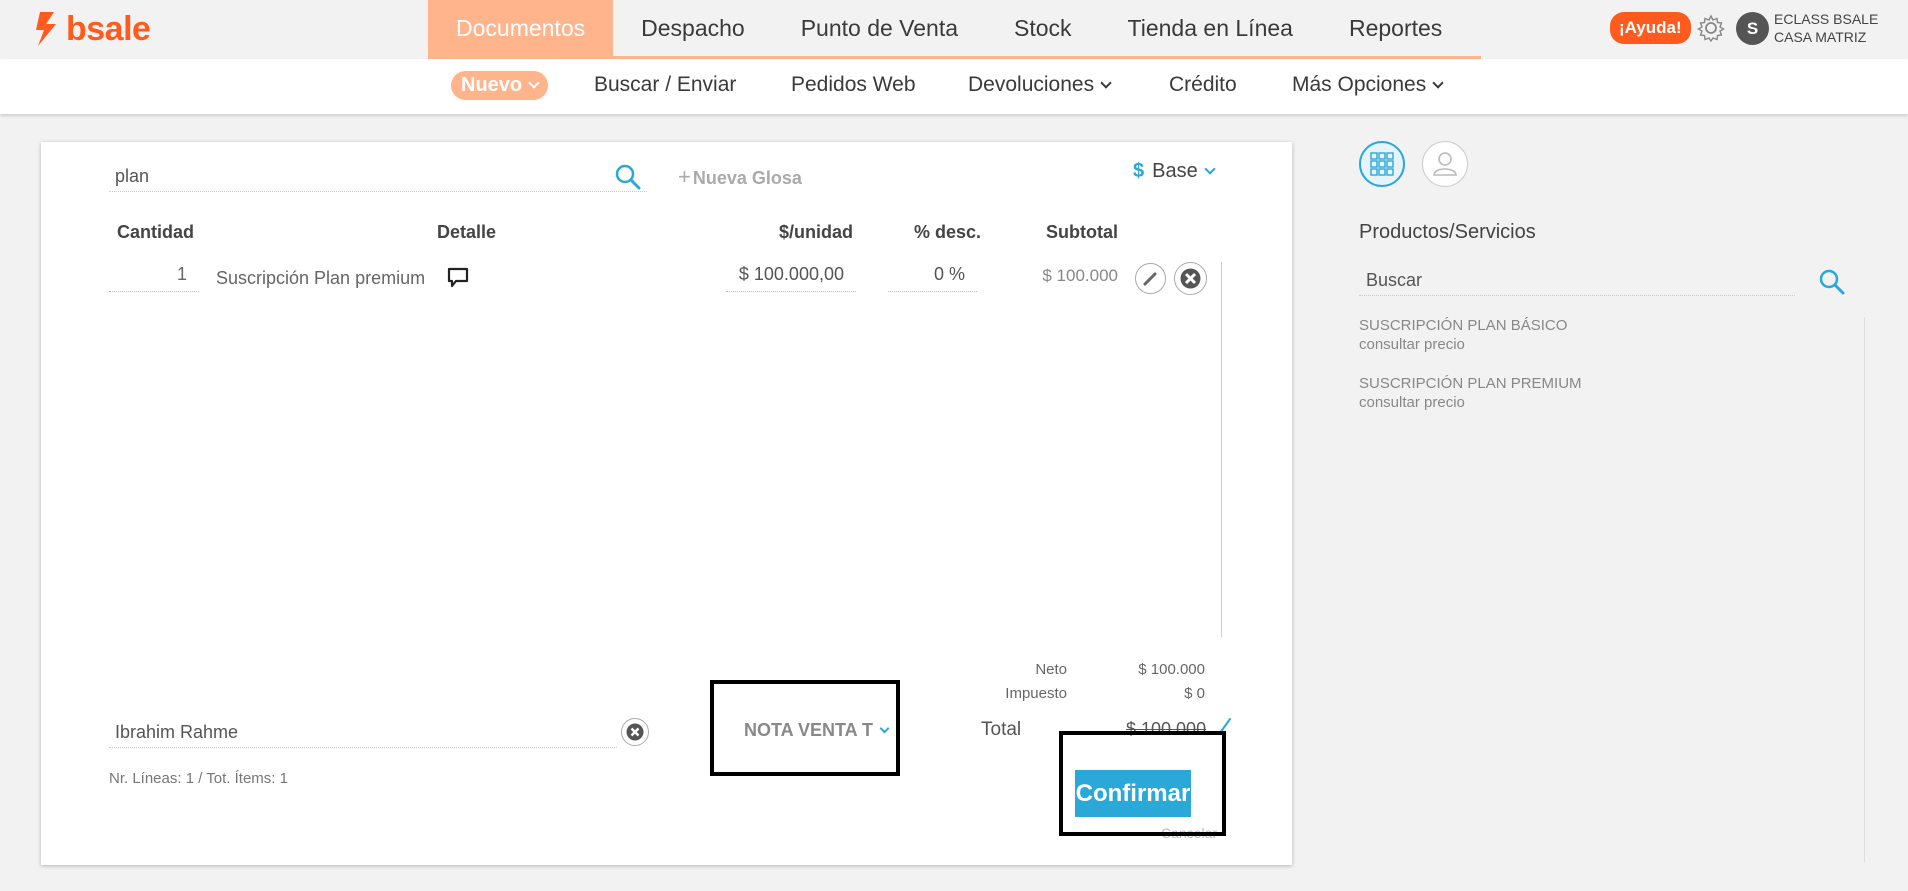 The width and height of the screenshot is (1908, 891). I want to click on product-name: SUSCRIPCIÓN PLAN PREMIUM, so click(1470, 383).